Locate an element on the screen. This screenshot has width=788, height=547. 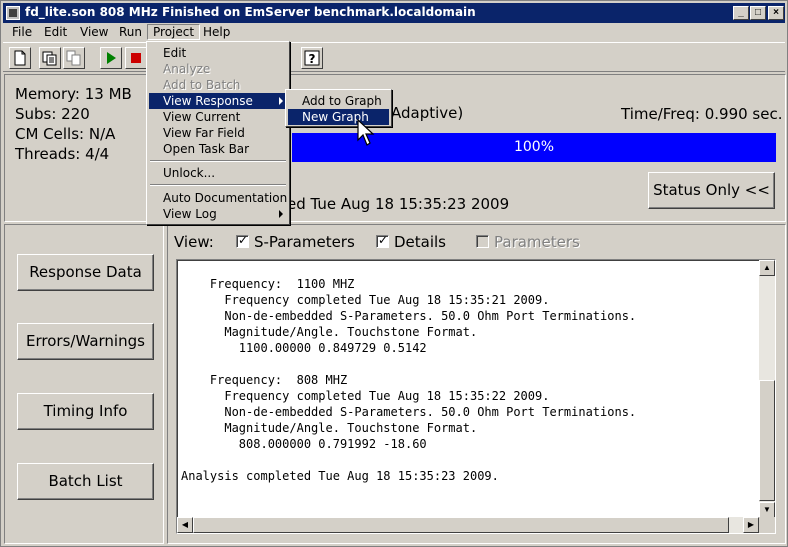
project-menu-view-far-field: View Far Field is located at coordinates (218, 133).